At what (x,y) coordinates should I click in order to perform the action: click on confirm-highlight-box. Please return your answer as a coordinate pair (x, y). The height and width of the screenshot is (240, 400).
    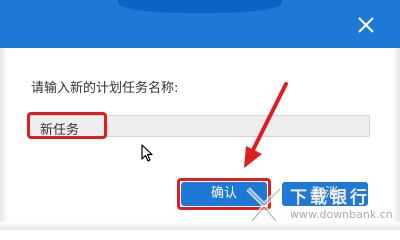
    Looking at the image, I should click on (224, 194).